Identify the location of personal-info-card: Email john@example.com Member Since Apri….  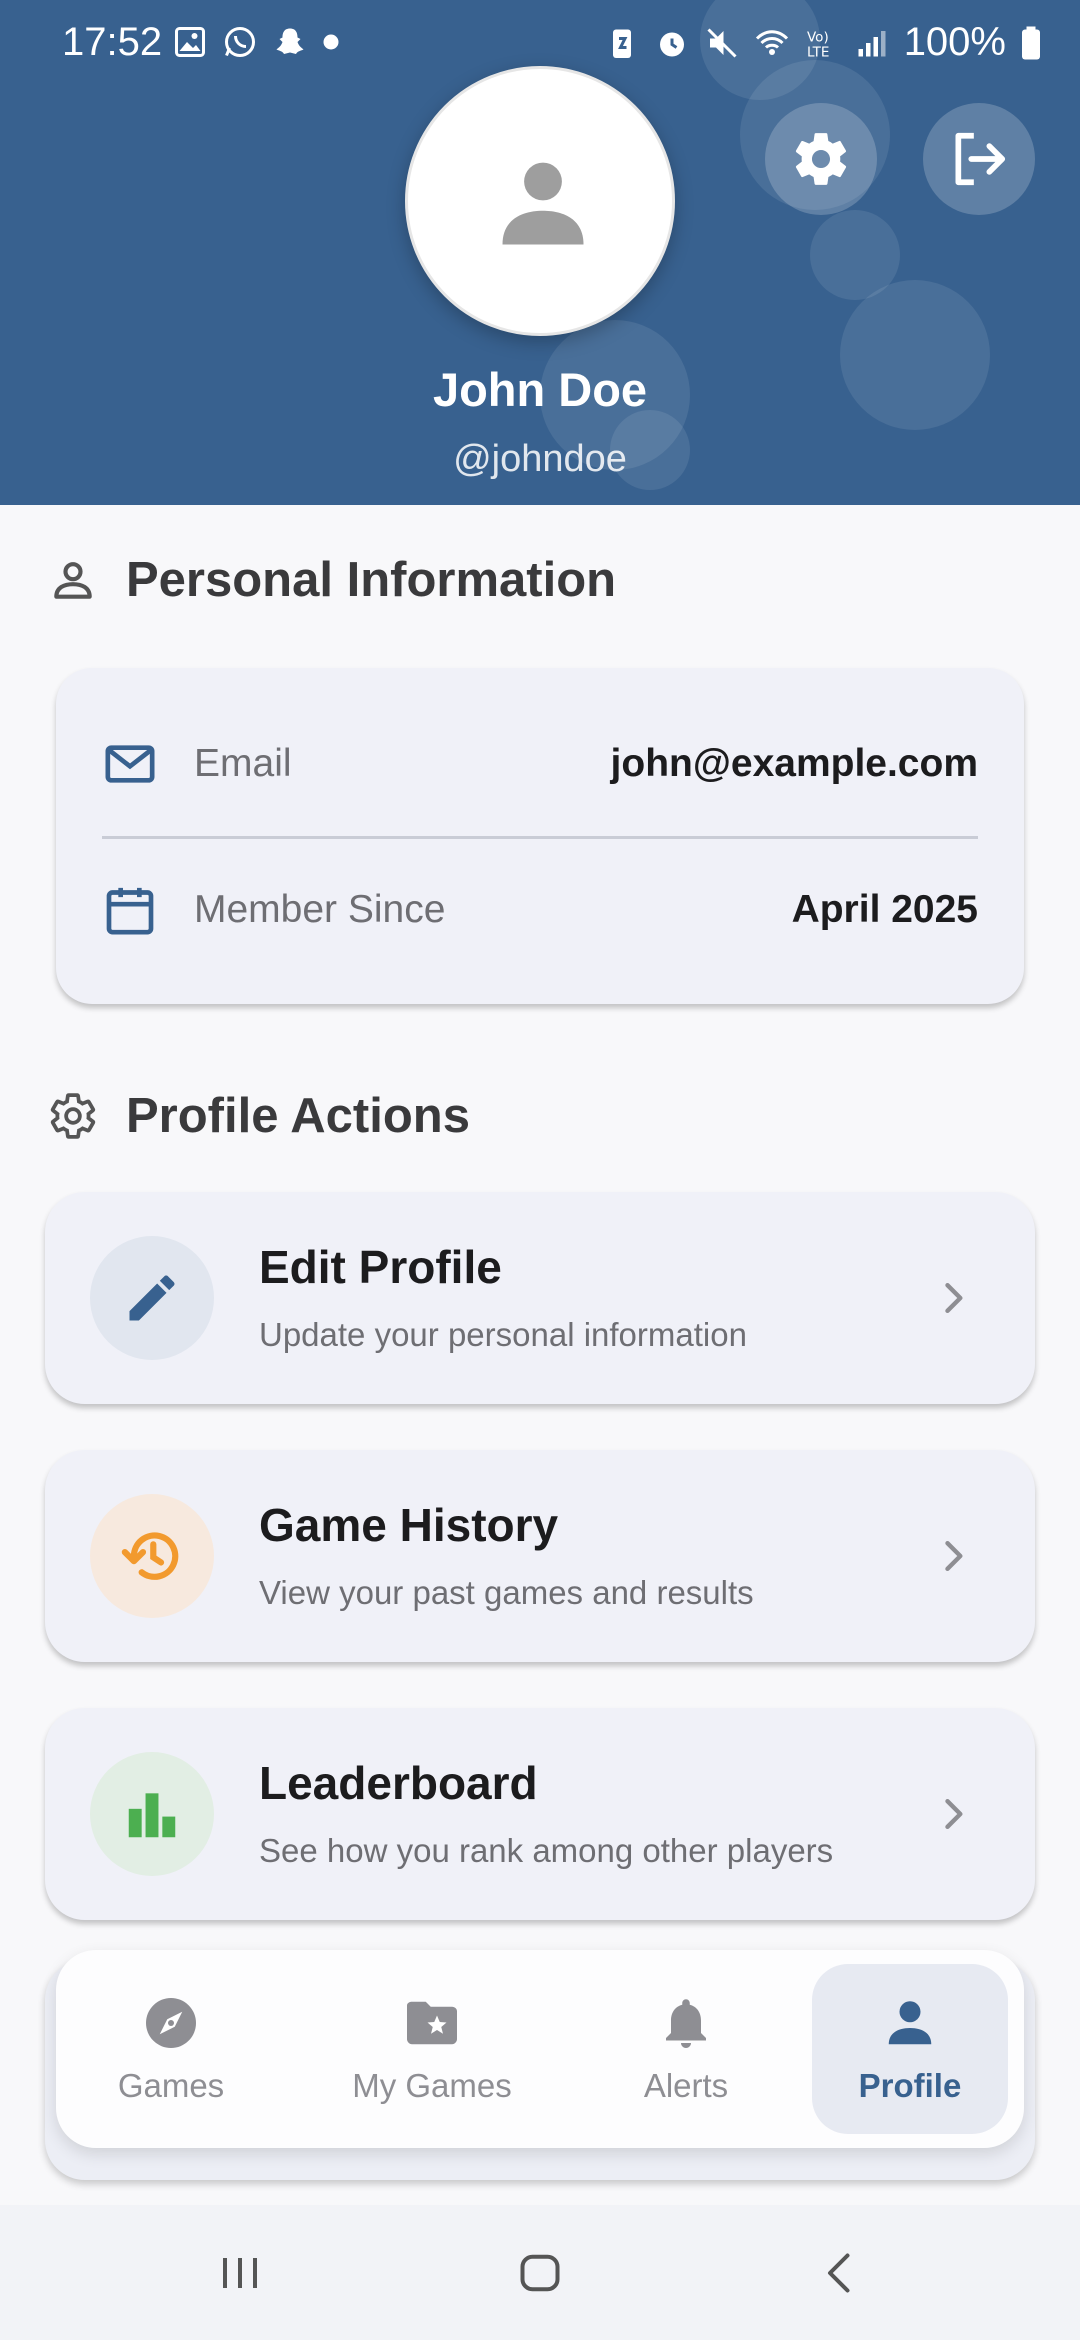
(540, 836).